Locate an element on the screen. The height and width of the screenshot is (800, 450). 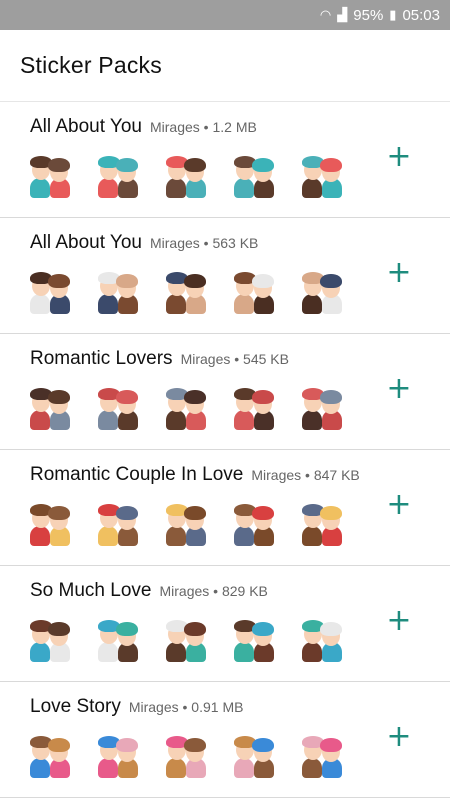
pack-title-row: All About You Mirages • 563 KB is located at coordinates (144, 243).